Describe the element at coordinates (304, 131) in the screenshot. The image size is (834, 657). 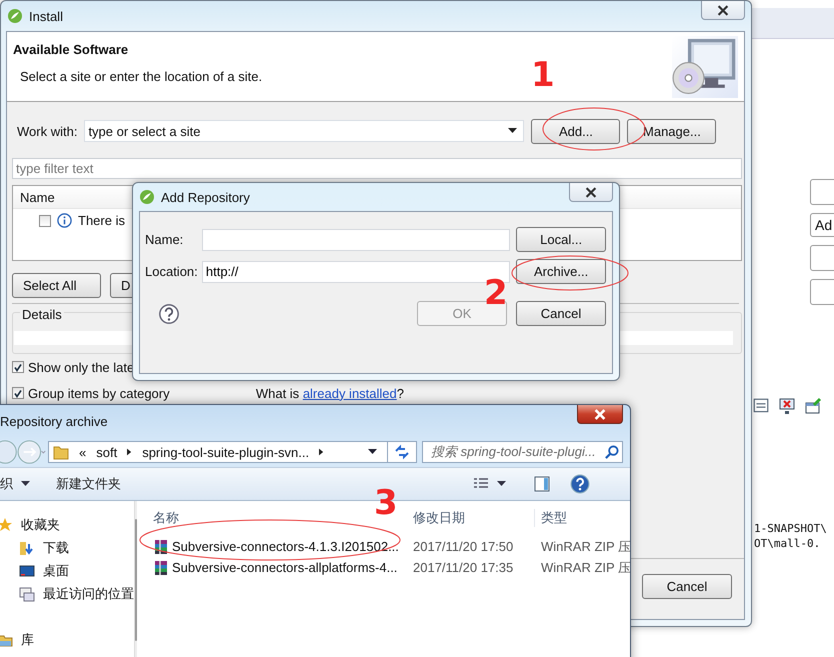
I see `site-combo: type or select a site` at that location.